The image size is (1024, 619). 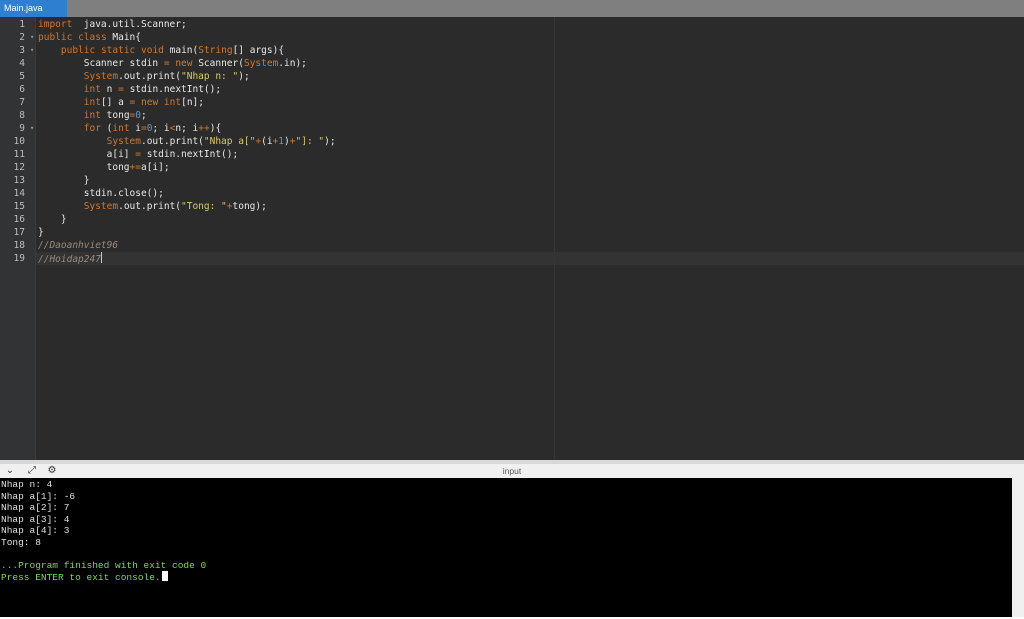 I want to click on line-number-text: 17, so click(x=19, y=232).